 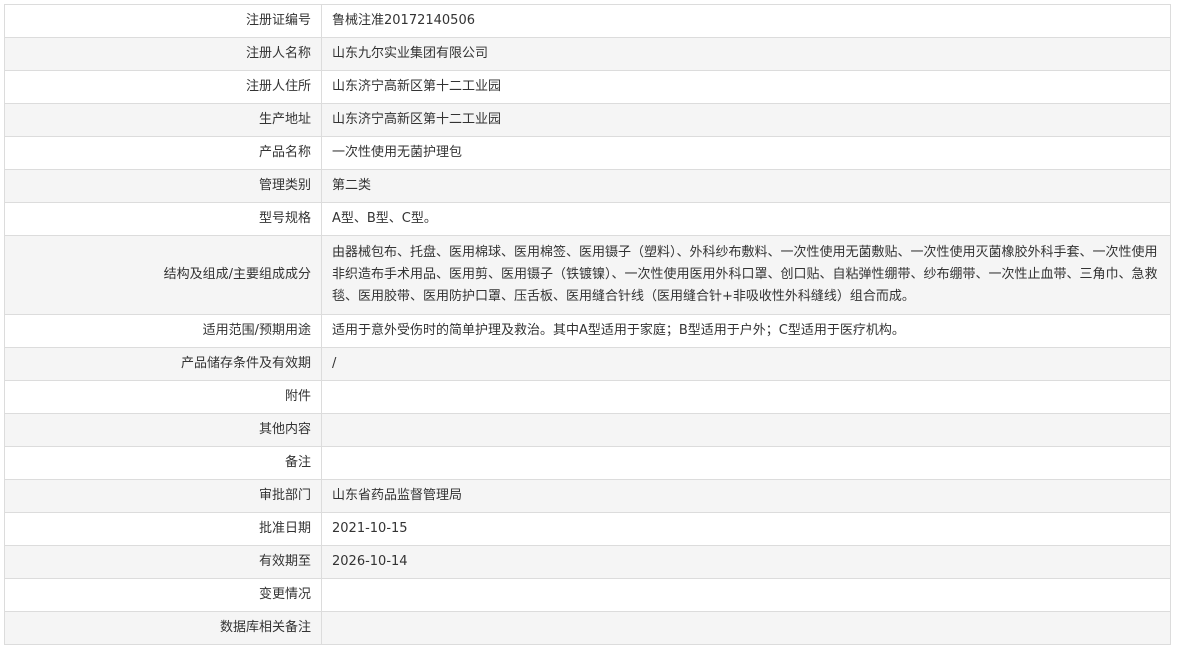 What do you see at coordinates (163, 54) in the screenshot?
I see `field-label: 注册人名称` at bounding box center [163, 54].